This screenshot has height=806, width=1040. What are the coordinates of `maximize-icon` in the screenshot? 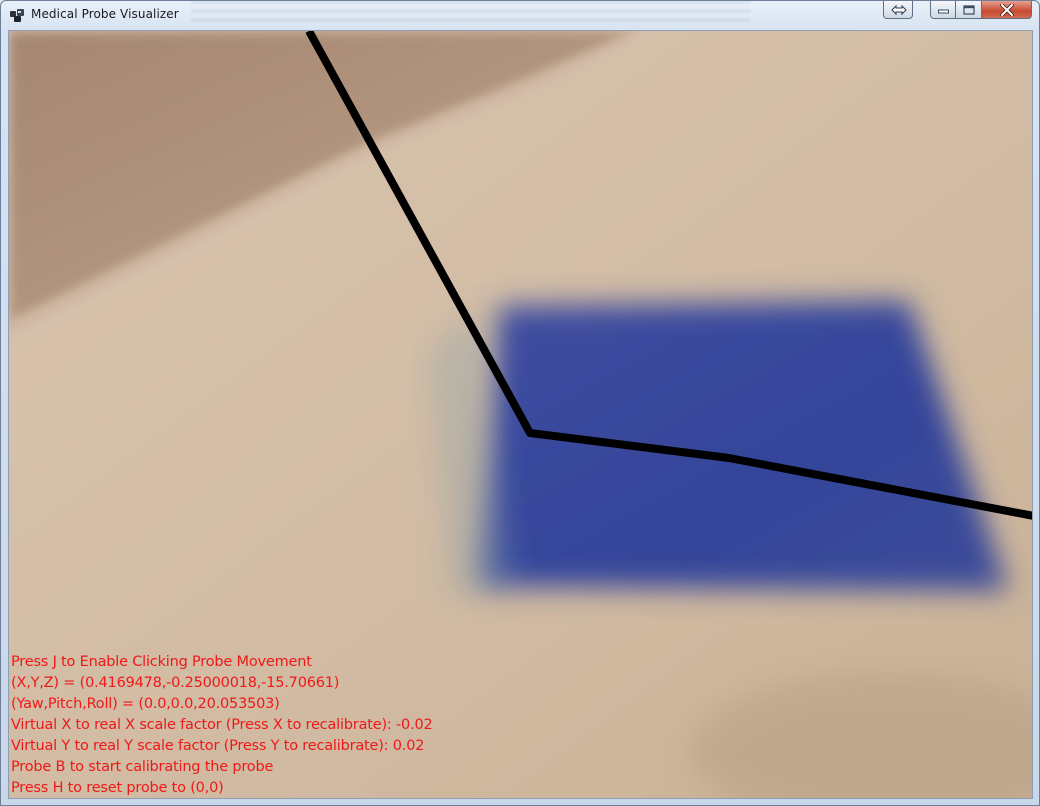 It's located at (969, 10).